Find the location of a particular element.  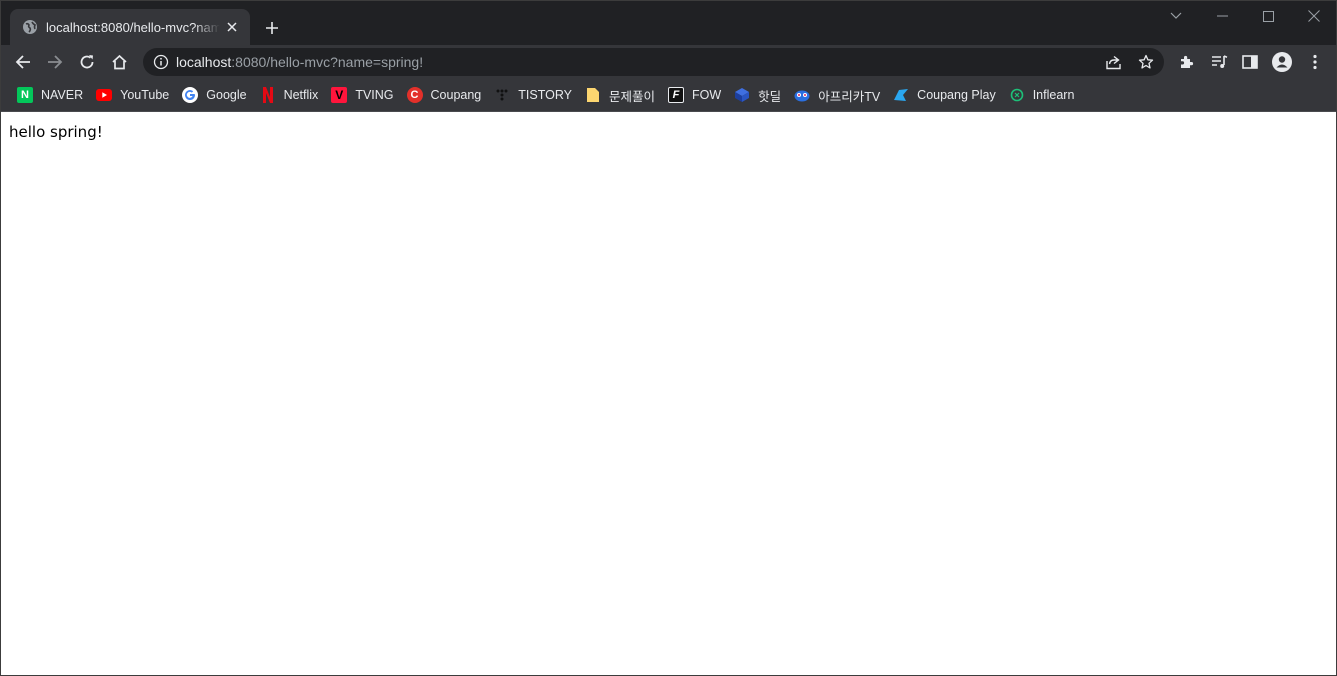

bookmark-label: Coupang Play is located at coordinates (956, 95).